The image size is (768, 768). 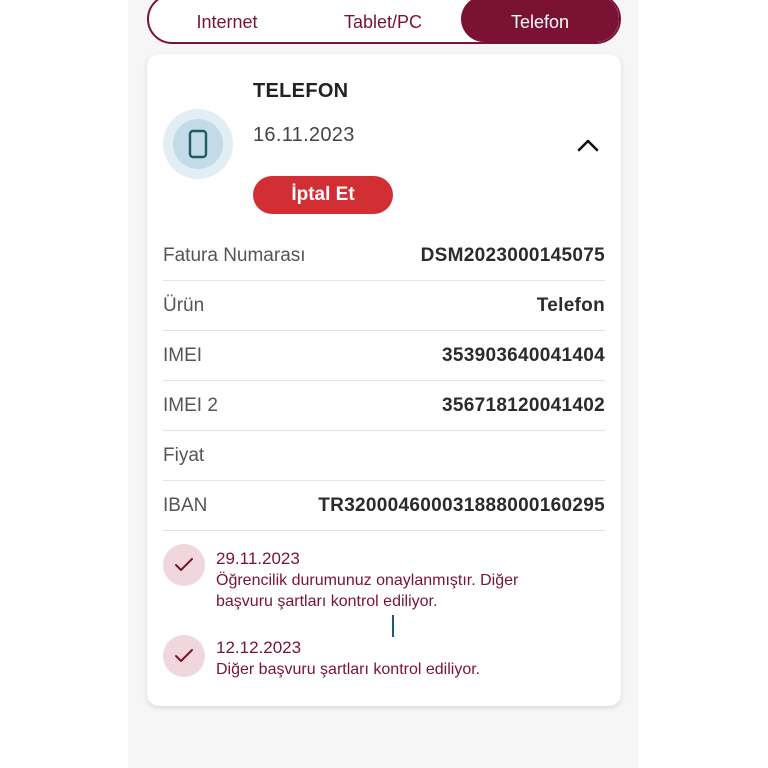 What do you see at coordinates (384, 306) in the screenshot?
I see `detail-row-product: Ürün Telefon` at bounding box center [384, 306].